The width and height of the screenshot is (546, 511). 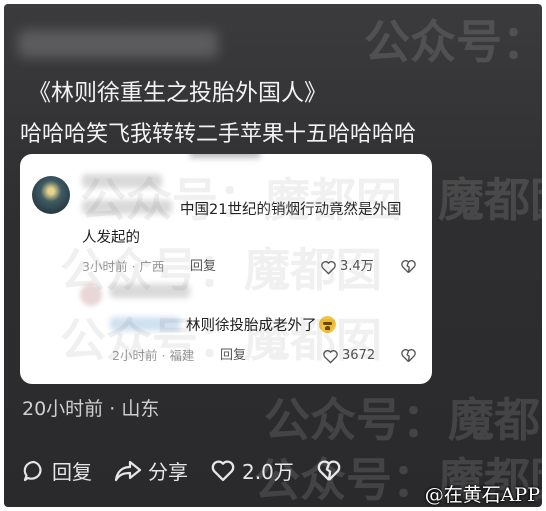 What do you see at coordinates (182, 355) in the screenshot?
I see `comment-location: 福建` at bounding box center [182, 355].